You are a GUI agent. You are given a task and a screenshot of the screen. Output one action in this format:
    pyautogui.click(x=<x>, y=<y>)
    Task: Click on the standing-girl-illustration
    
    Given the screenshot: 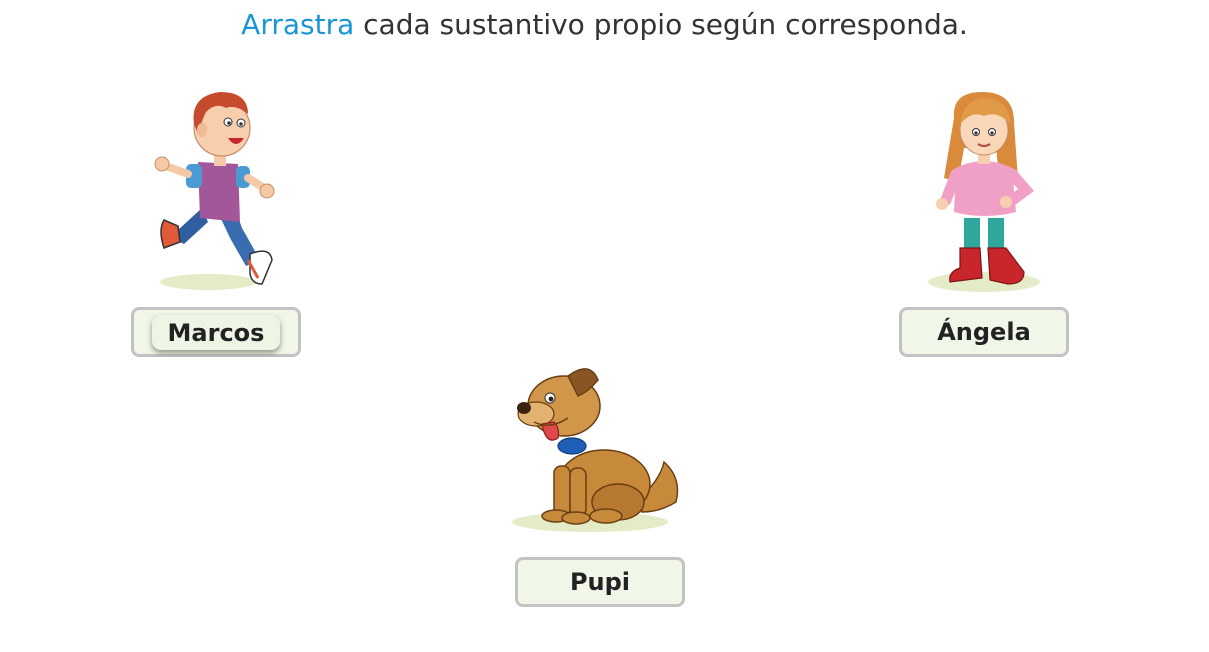 What is the action you would take?
    pyautogui.click(x=984, y=192)
    